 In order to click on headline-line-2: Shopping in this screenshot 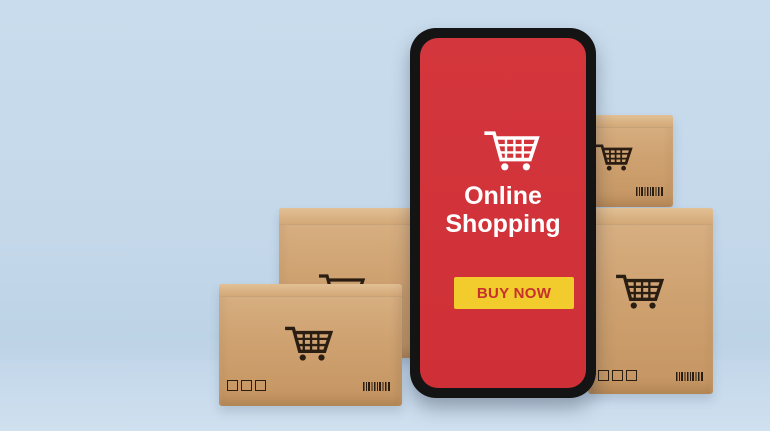, I will do `click(503, 224)`.